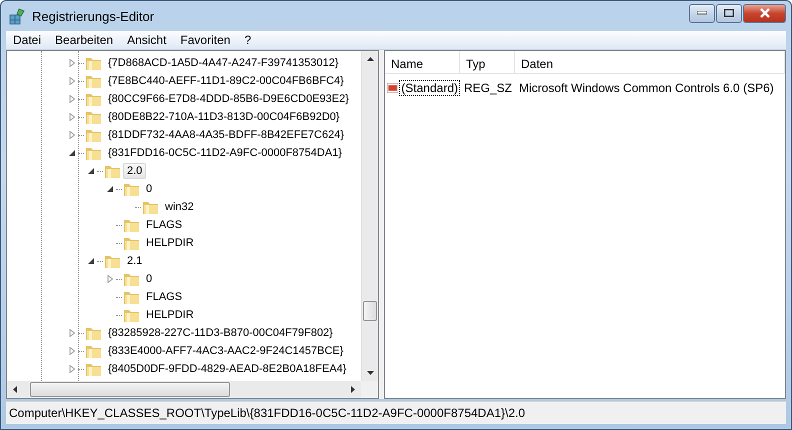  I want to click on status-path: Computer\HKEY_CLASSES_ROOT\TypeLib\{831FDD16-0C5C-11D2-A9FC-0000F8754DA1}\2.0, so click(267, 413).